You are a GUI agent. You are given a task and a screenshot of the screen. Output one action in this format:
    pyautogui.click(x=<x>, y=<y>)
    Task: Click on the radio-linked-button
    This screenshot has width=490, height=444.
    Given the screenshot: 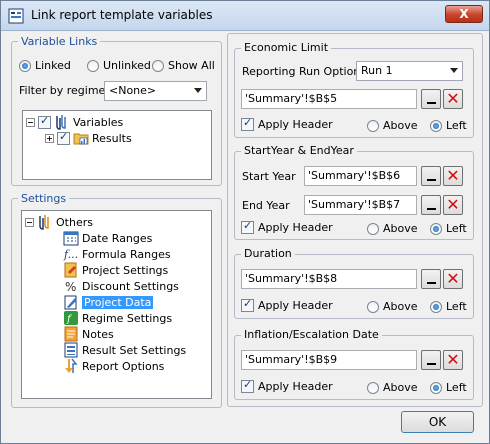 What is the action you would take?
    pyautogui.click(x=25, y=65)
    